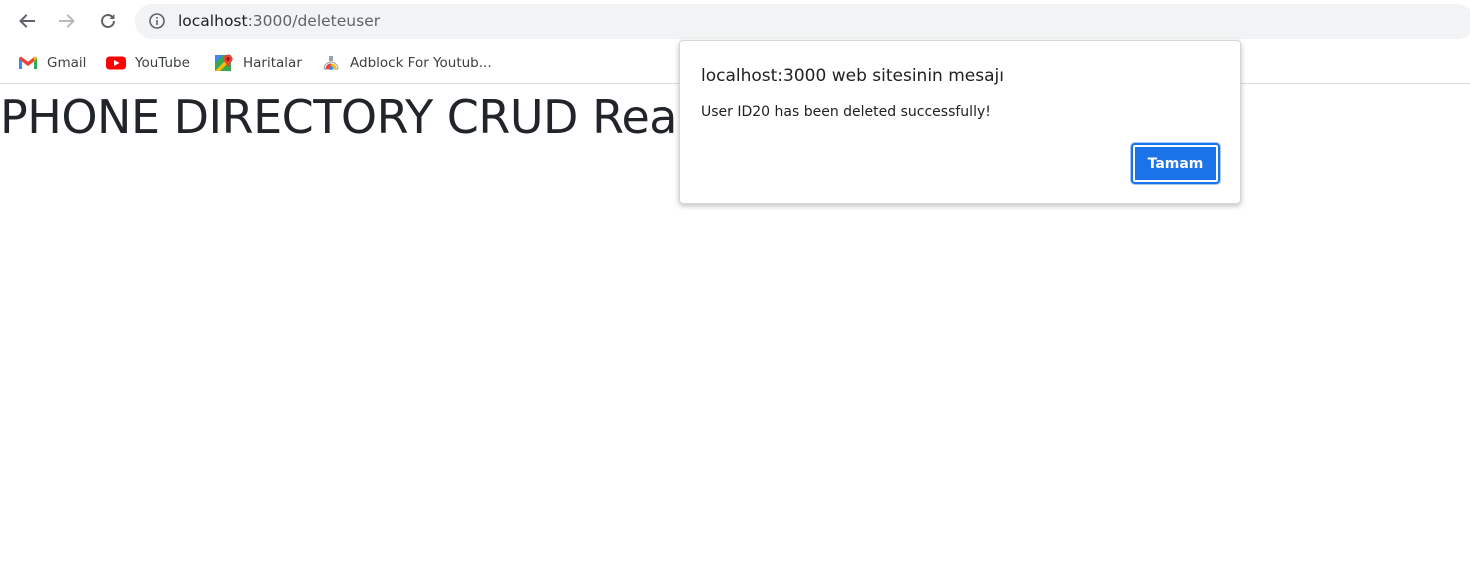 The height and width of the screenshot is (561, 1470). I want to click on info-icon, so click(157, 21).